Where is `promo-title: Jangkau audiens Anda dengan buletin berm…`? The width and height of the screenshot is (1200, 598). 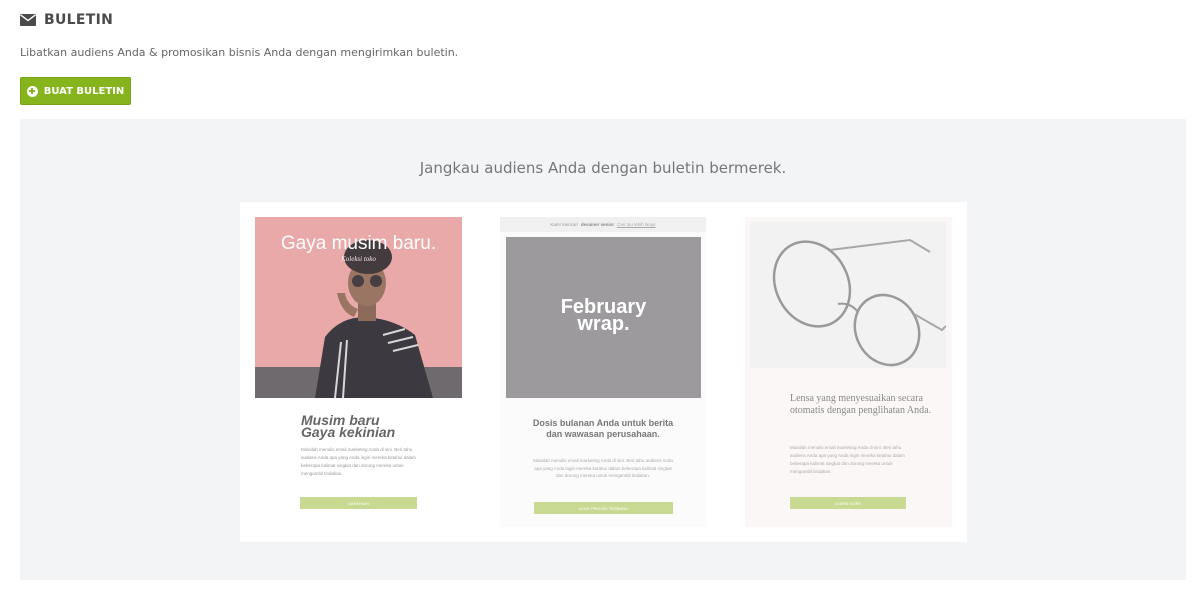
promo-title: Jangkau audiens Anda dengan buletin berm… is located at coordinates (603, 168).